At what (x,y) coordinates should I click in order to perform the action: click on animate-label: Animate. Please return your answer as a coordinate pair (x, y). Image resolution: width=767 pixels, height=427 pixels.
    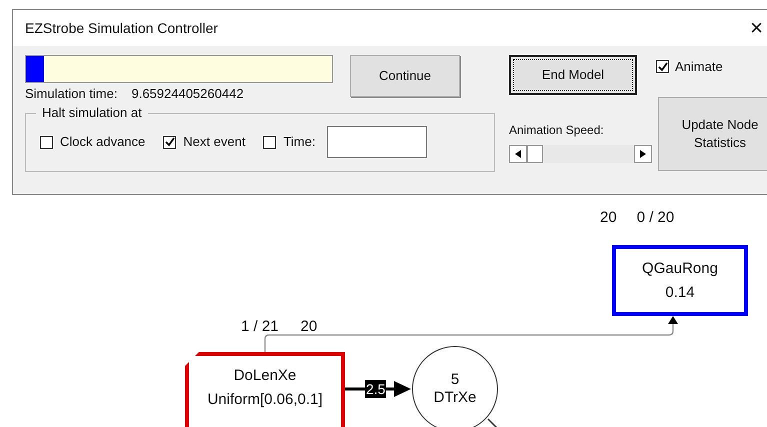
    Looking at the image, I should click on (699, 67).